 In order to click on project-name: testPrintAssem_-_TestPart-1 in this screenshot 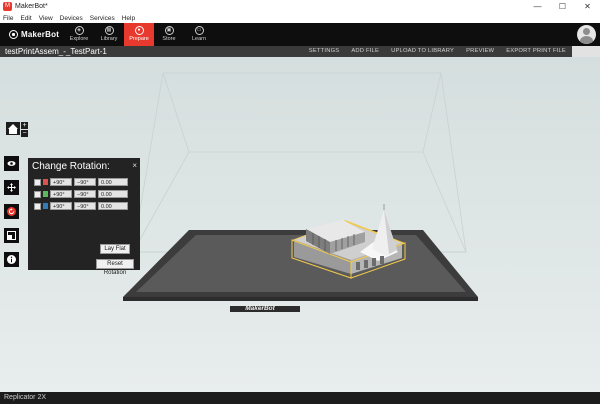, I will do `click(56, 51)`.